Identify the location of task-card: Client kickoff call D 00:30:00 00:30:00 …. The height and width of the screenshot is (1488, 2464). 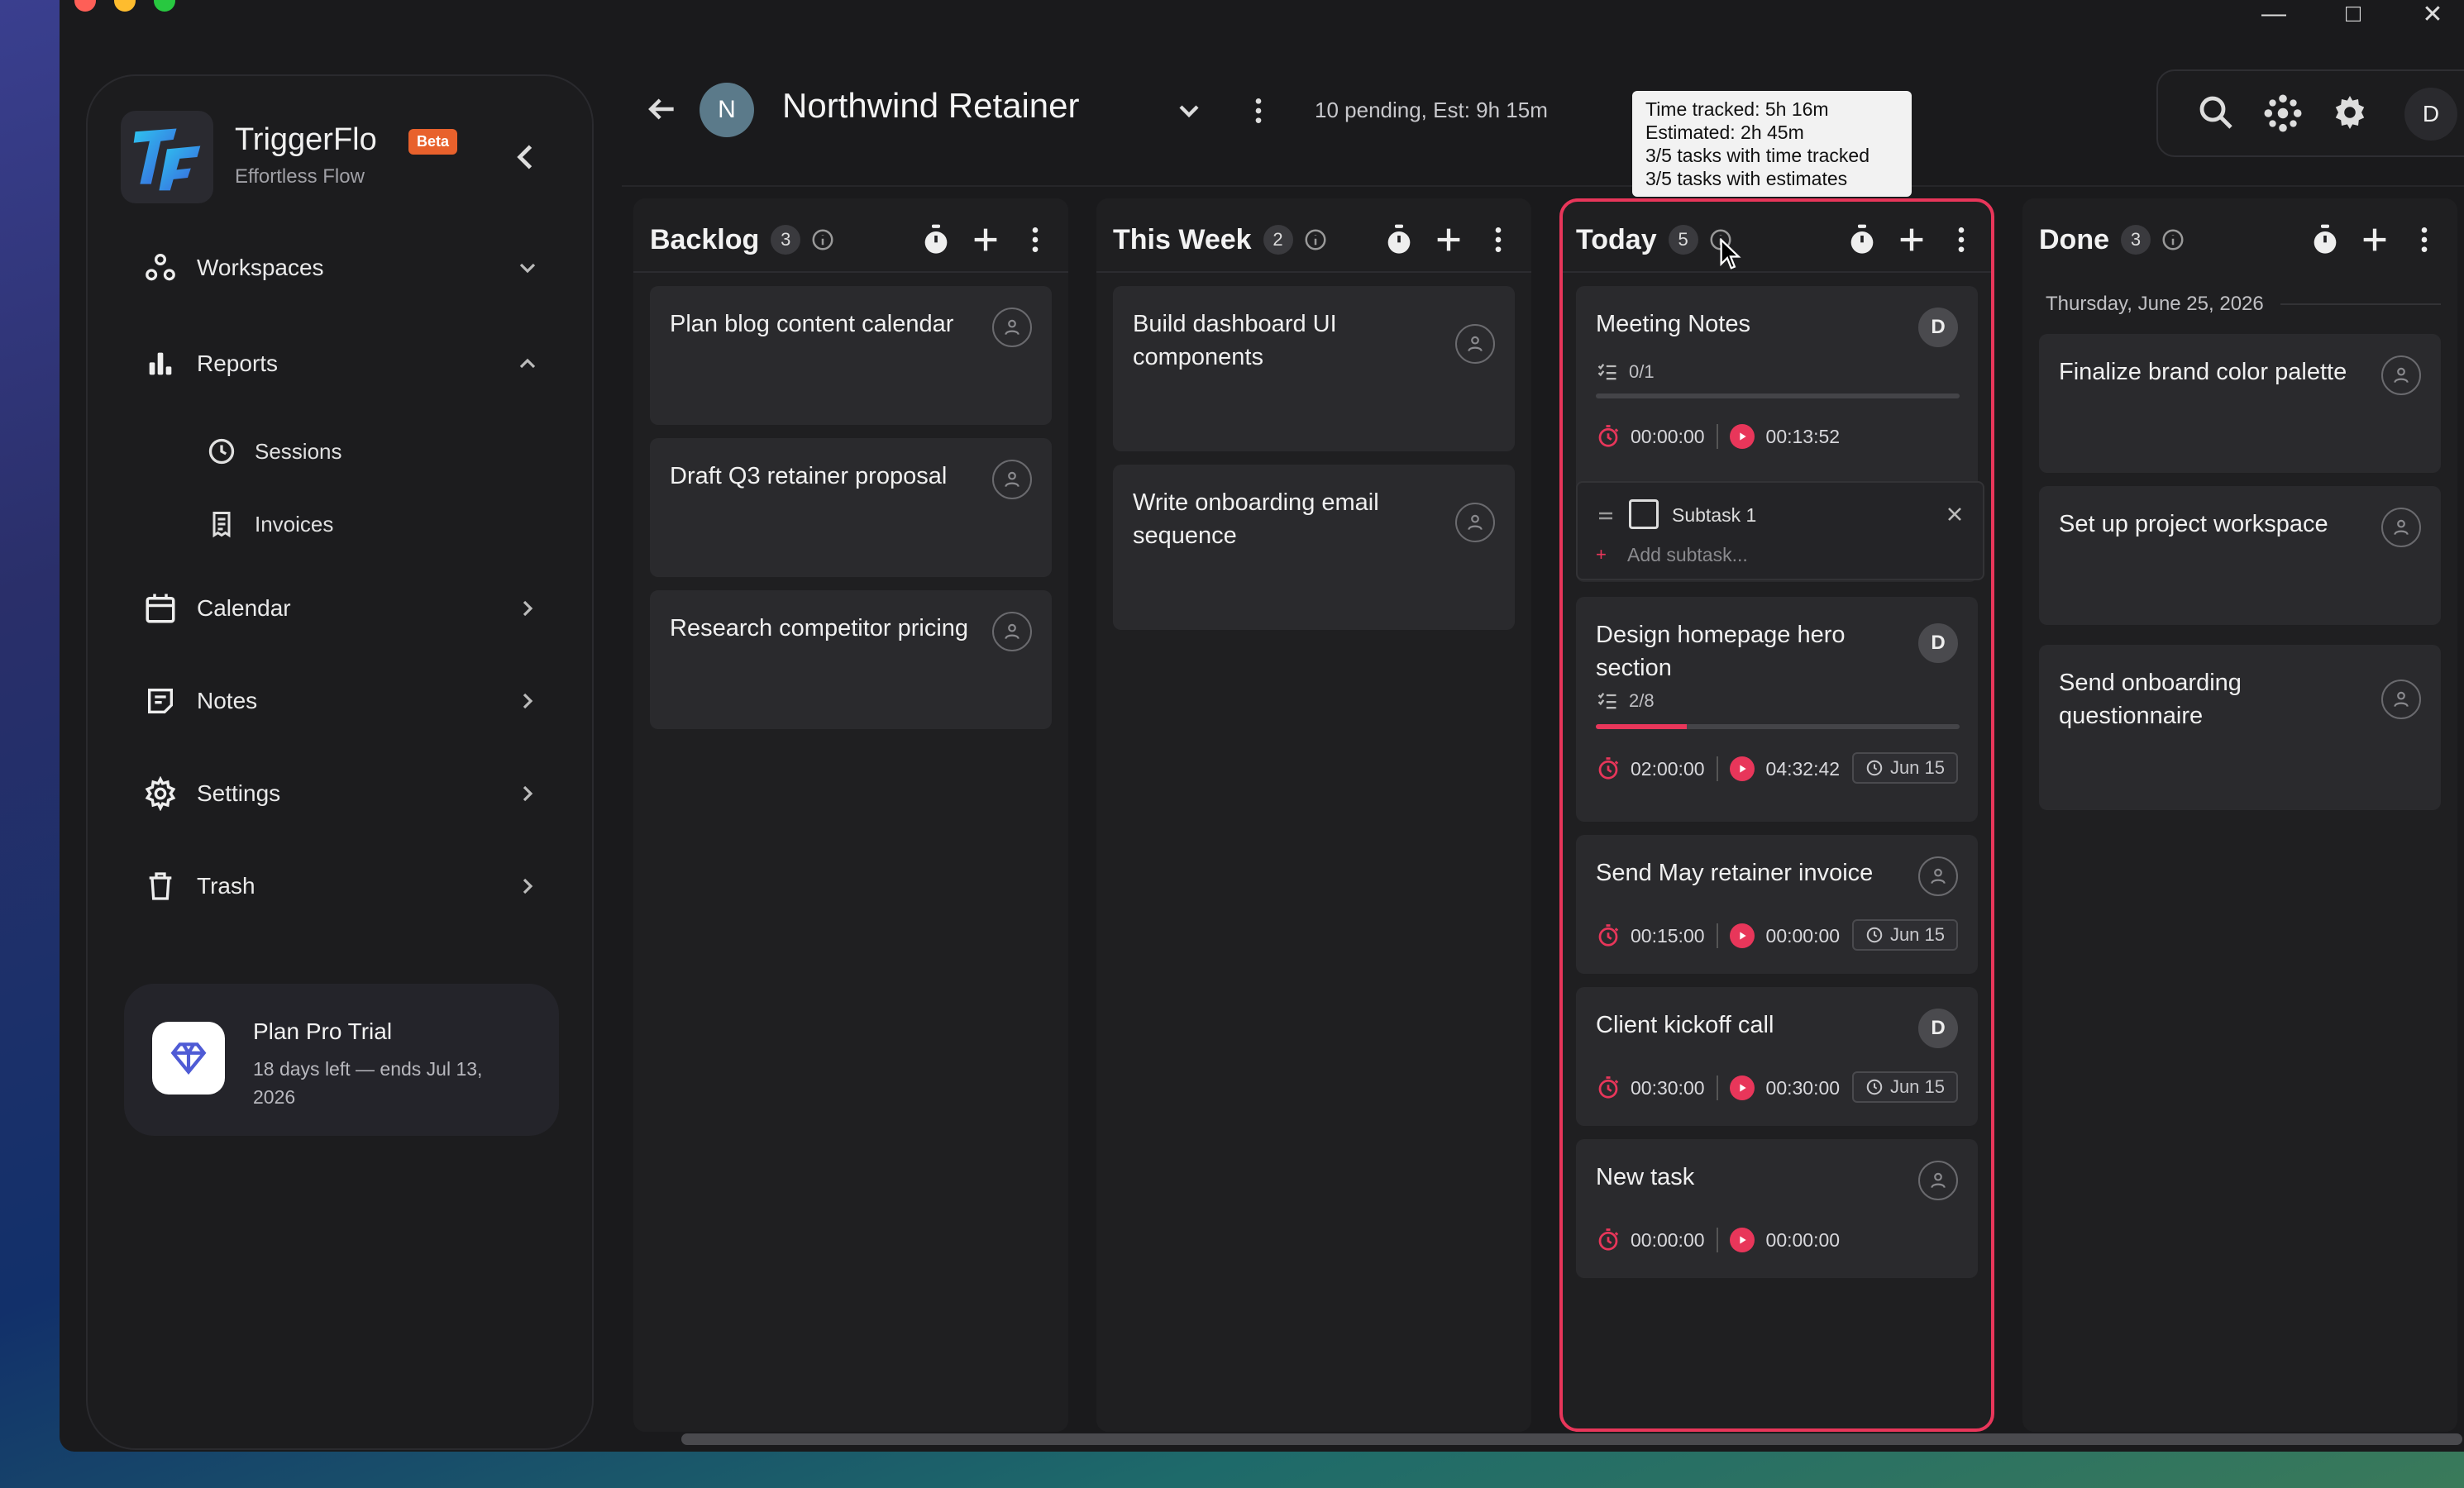
(1777, 1056).